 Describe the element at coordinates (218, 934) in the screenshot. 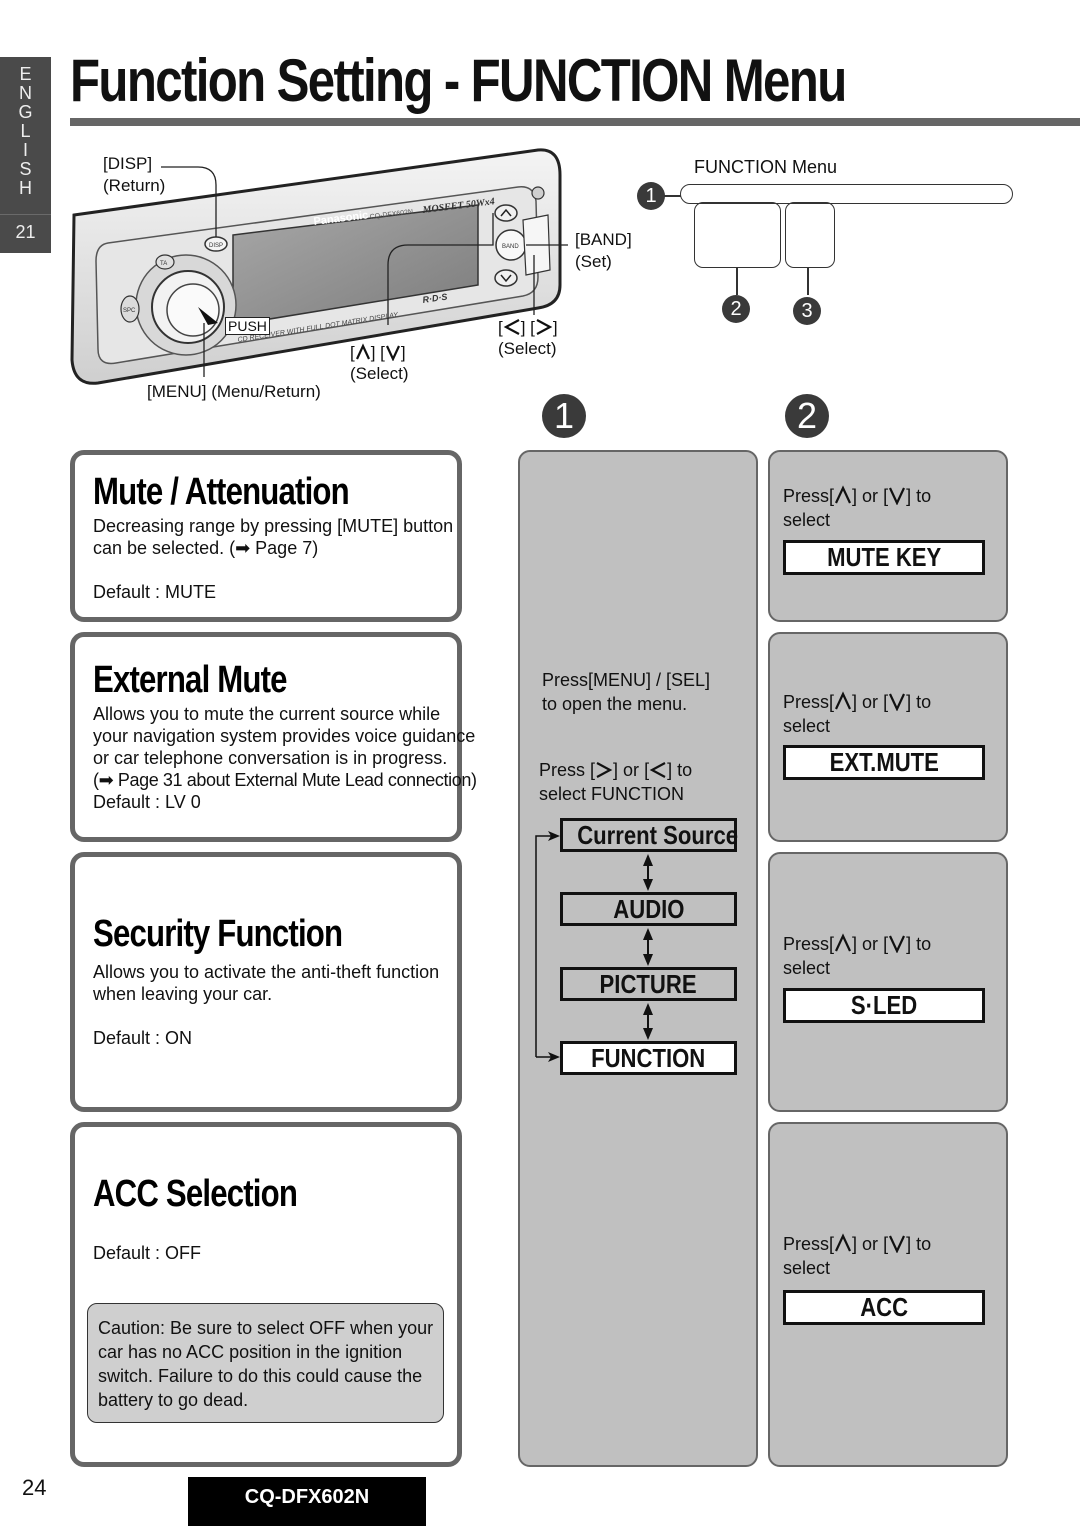

I see `setting-title: Security Function` at that location.